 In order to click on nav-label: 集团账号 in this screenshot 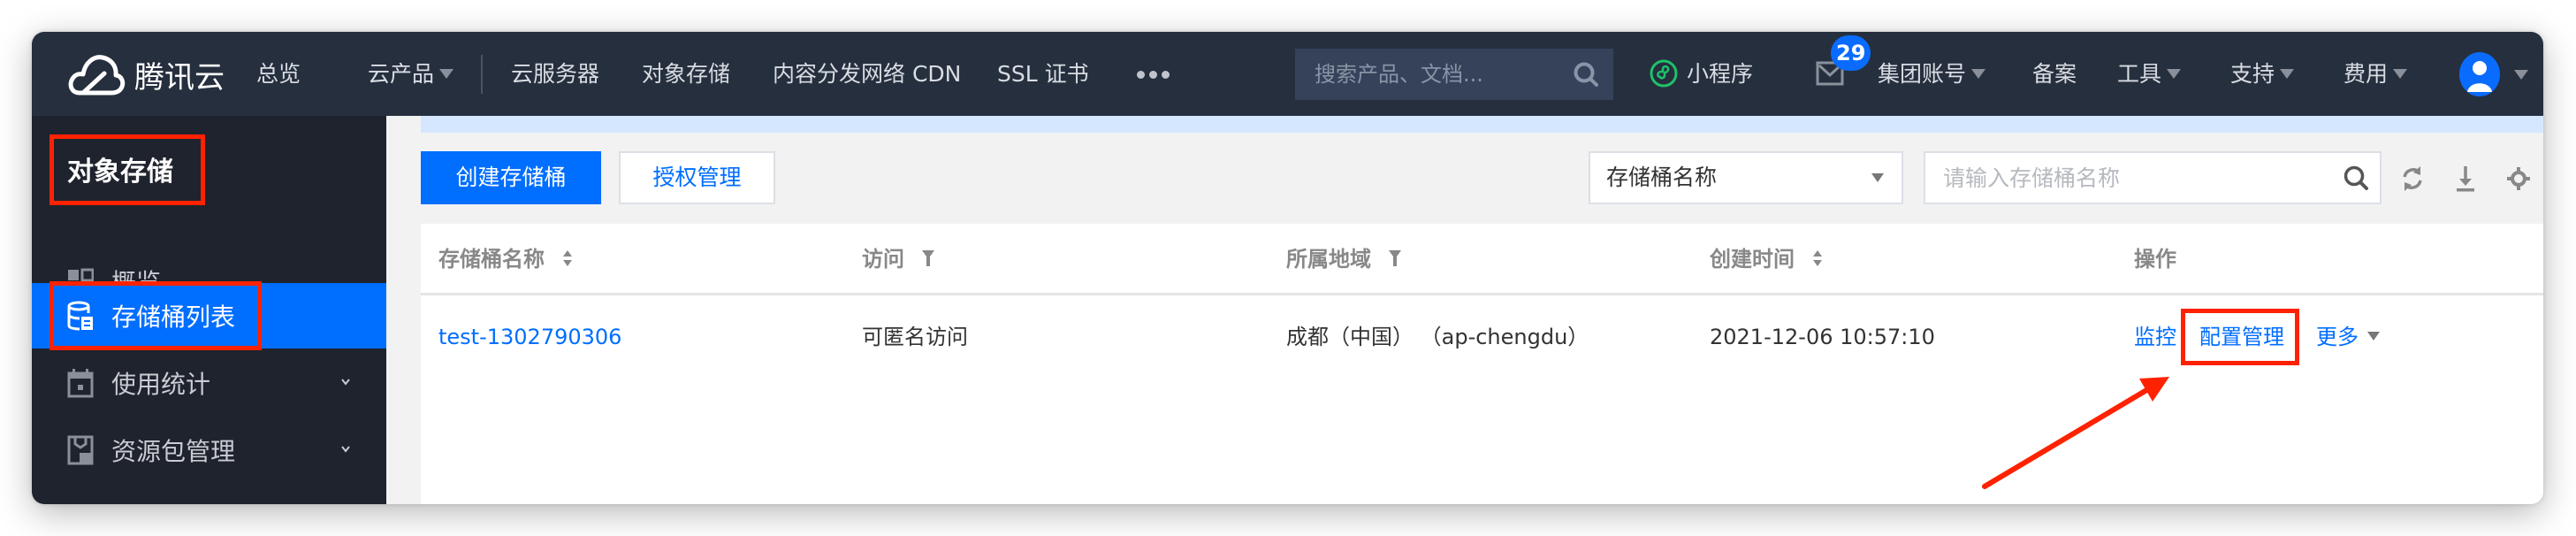, I will do `click(1922, 74)`.